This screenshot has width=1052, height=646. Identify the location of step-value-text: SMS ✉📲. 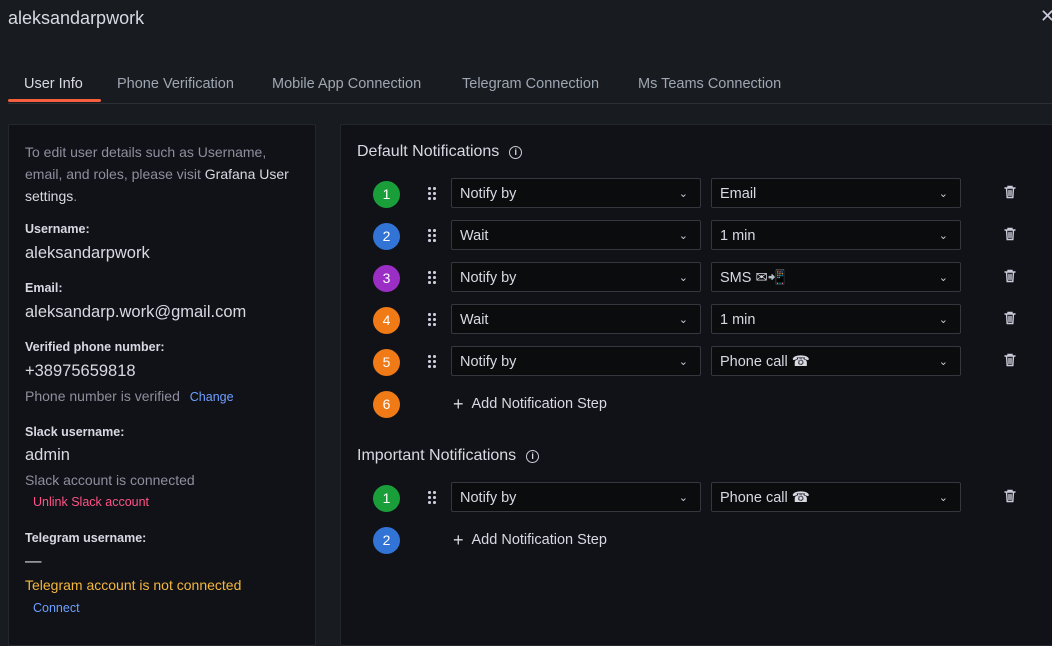
(753, 278).